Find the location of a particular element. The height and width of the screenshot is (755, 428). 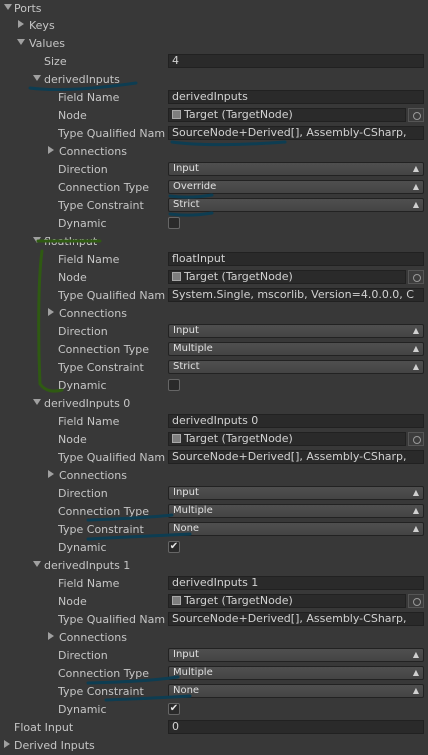

derived-inputs-foldout: Derived Inputs is located at coordinates (214, 746).